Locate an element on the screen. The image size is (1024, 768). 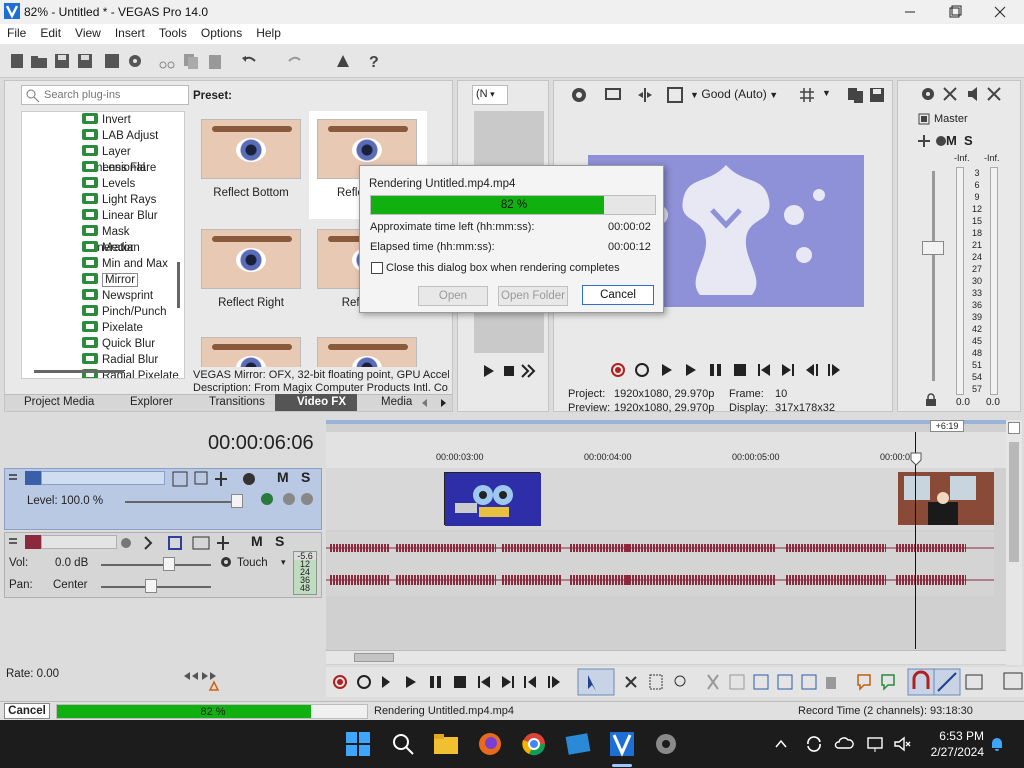
video-track-lane is located at coordinates (660, 499).